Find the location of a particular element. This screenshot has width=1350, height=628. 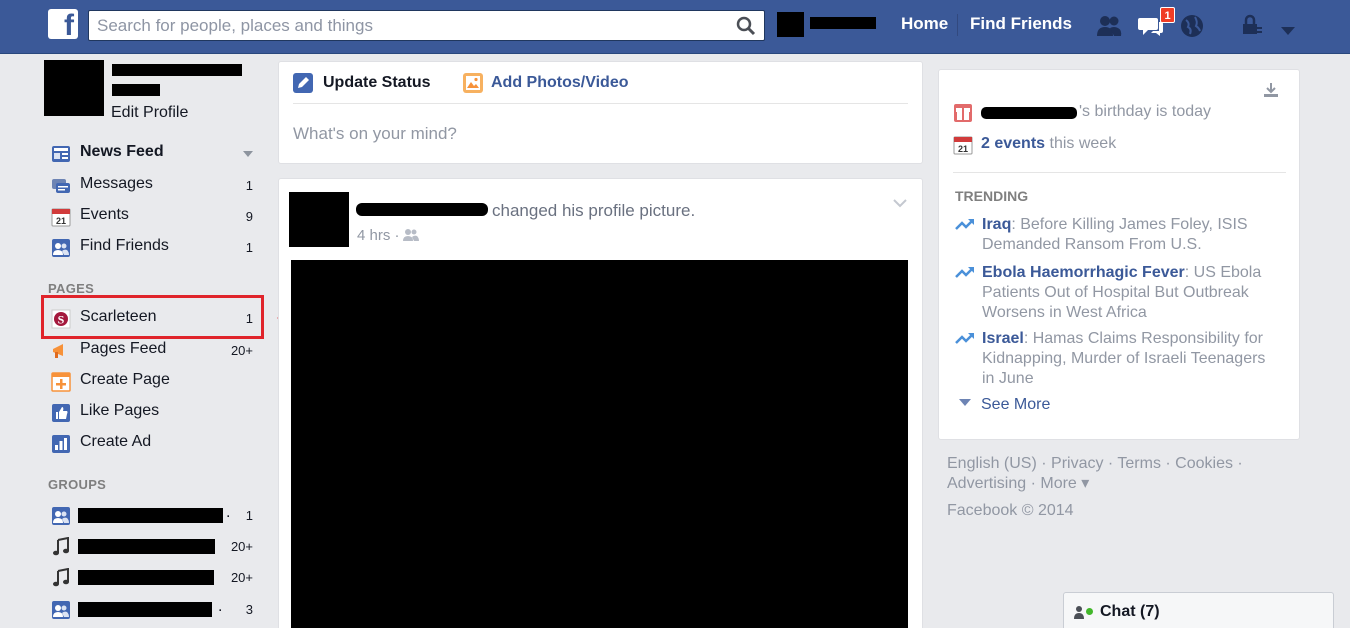

add-photos-video-tab: Add Photos/Video is located at coordinates (559, 83).